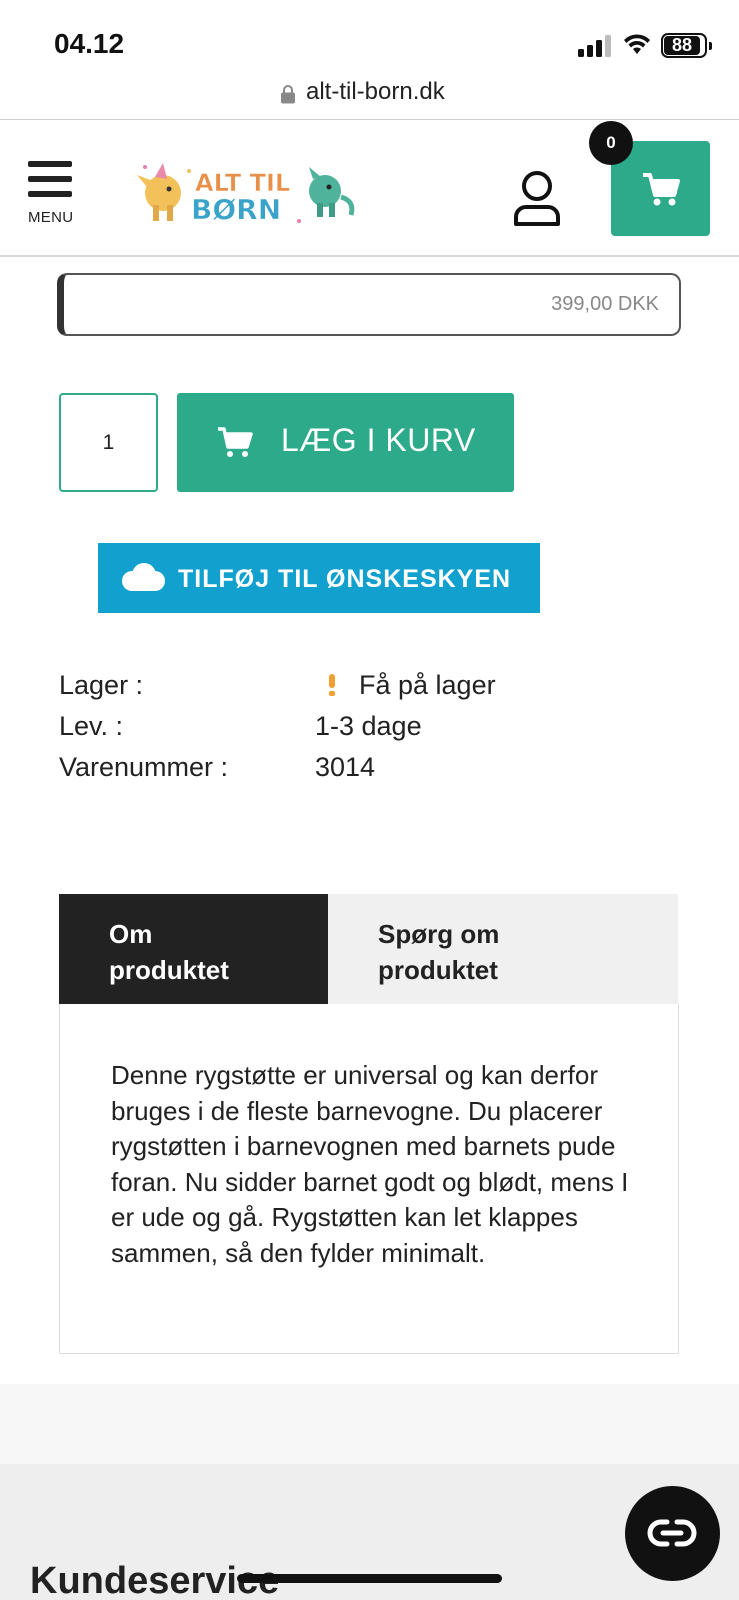 The height and width of the screenshot is (1600, 739). I want to click on chat-icon, so click(672, 1533).